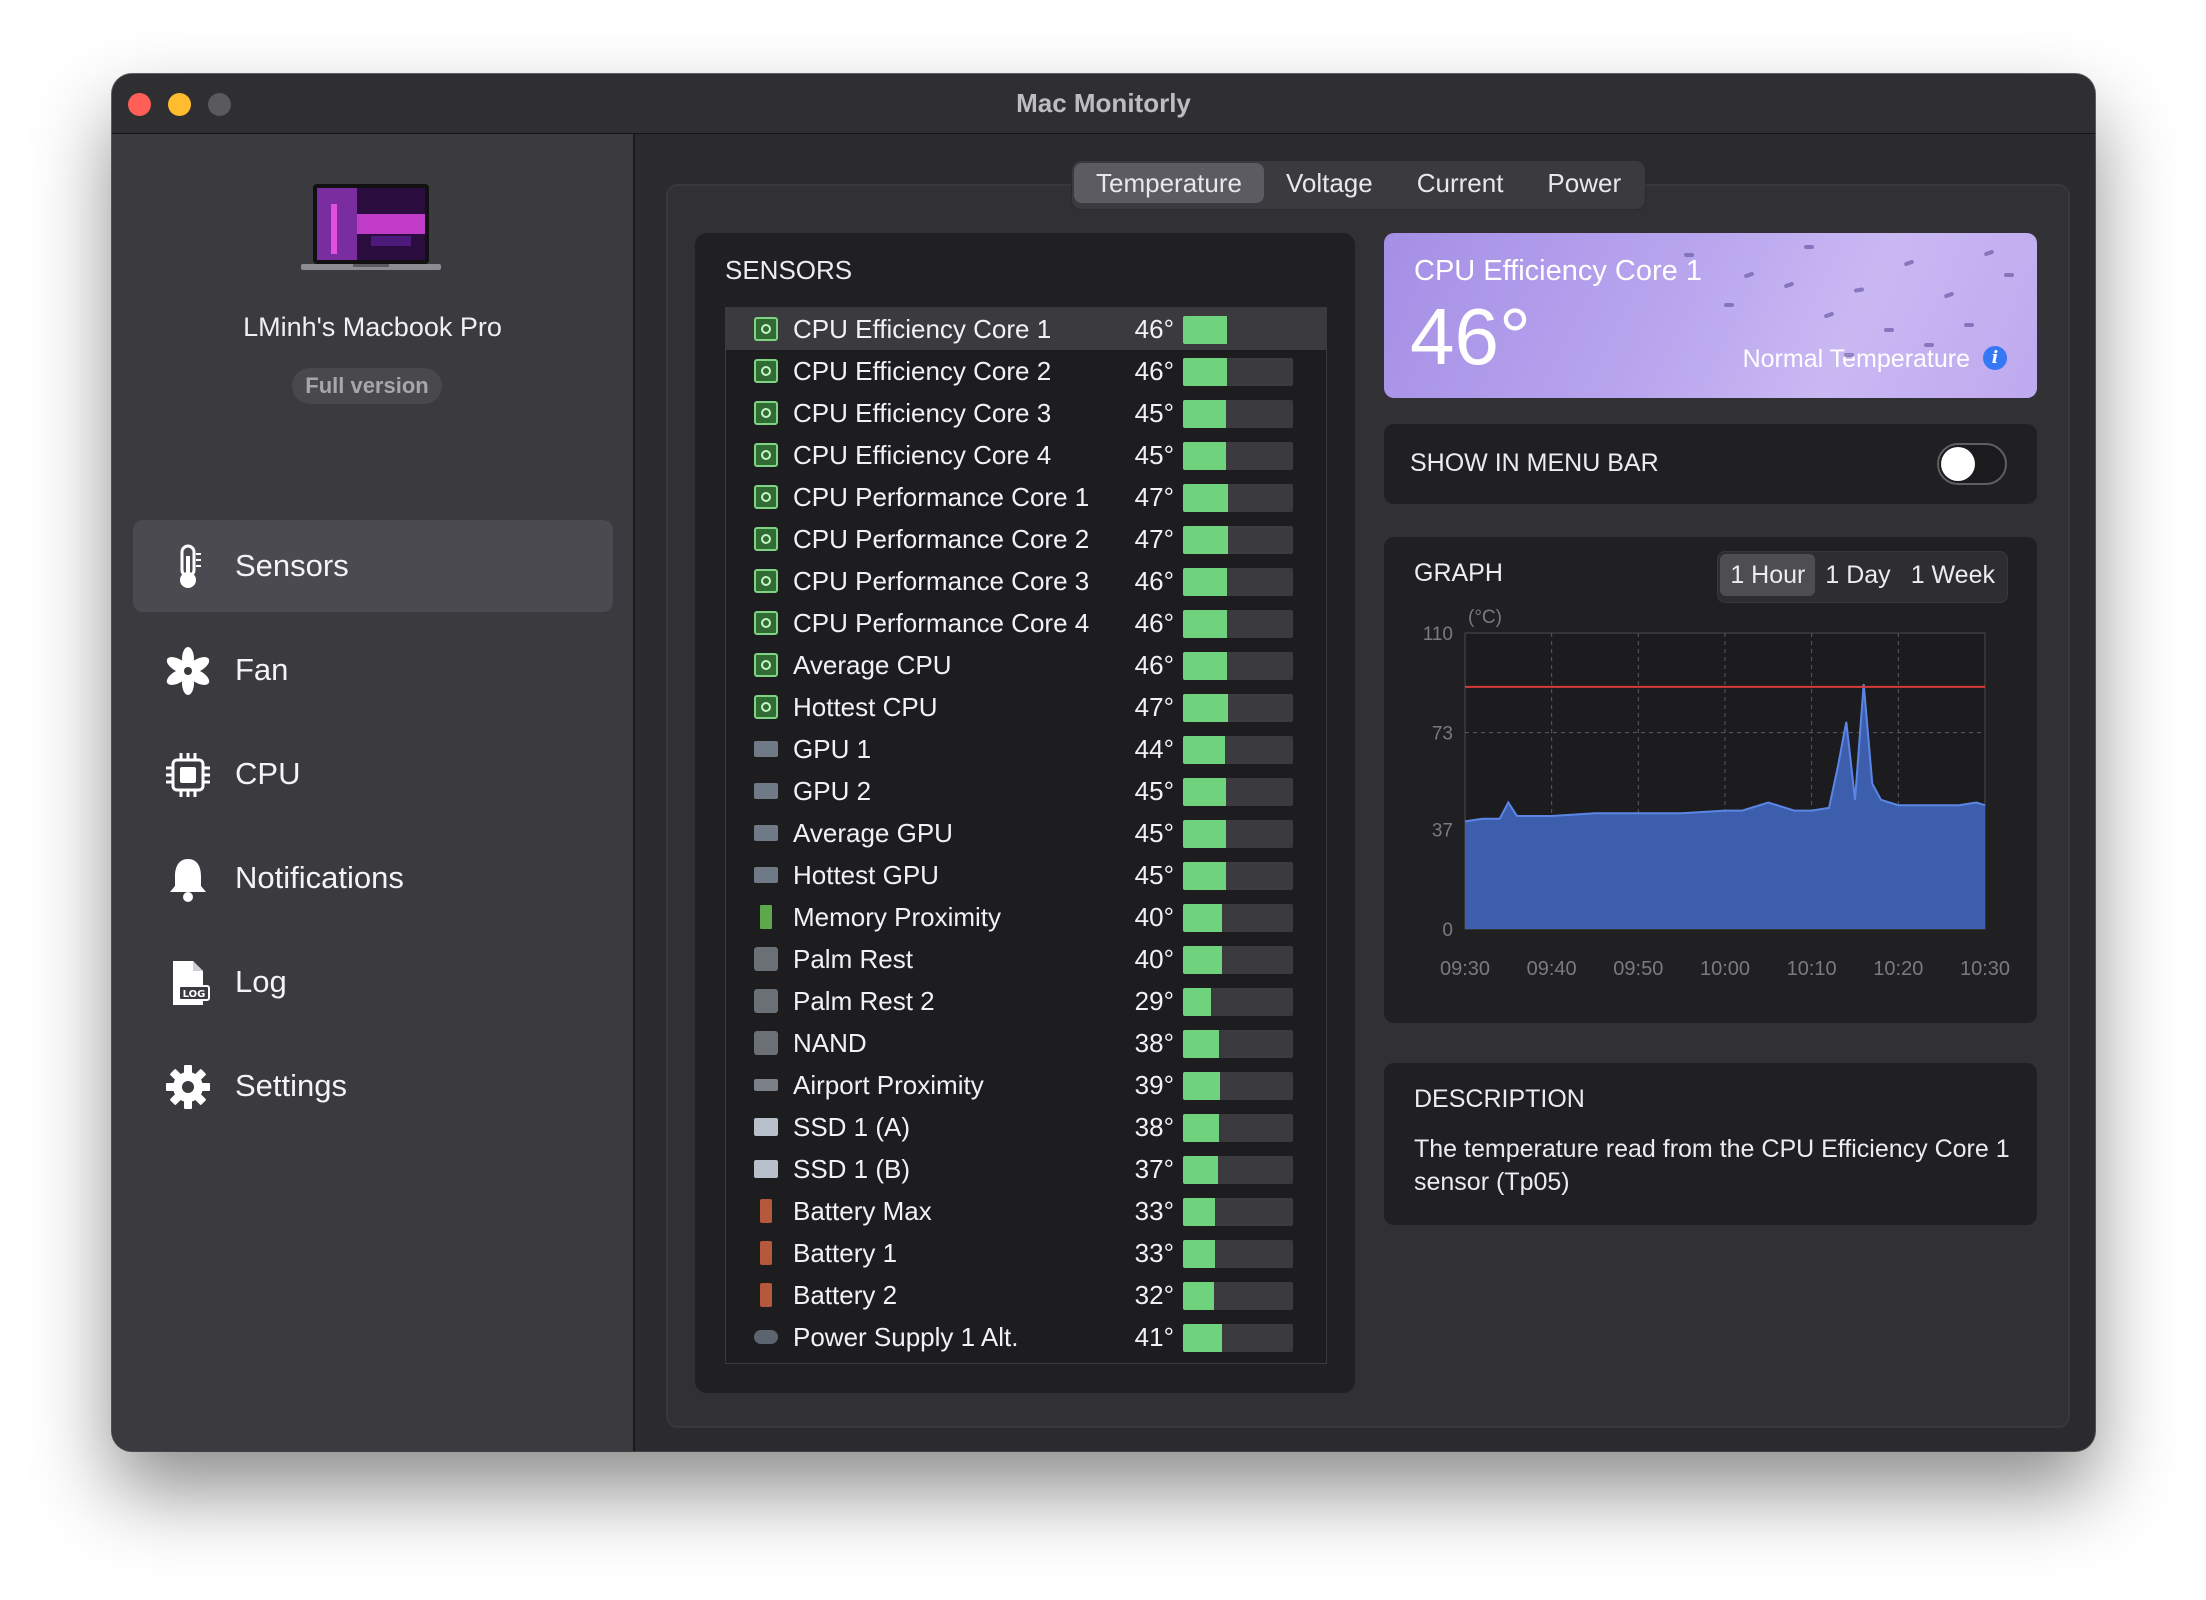 This screenshot has height=1600, width=2206. Describe the element at coordinates (1995, 358) in the screenshot. I see `info-icon: i` at that location.